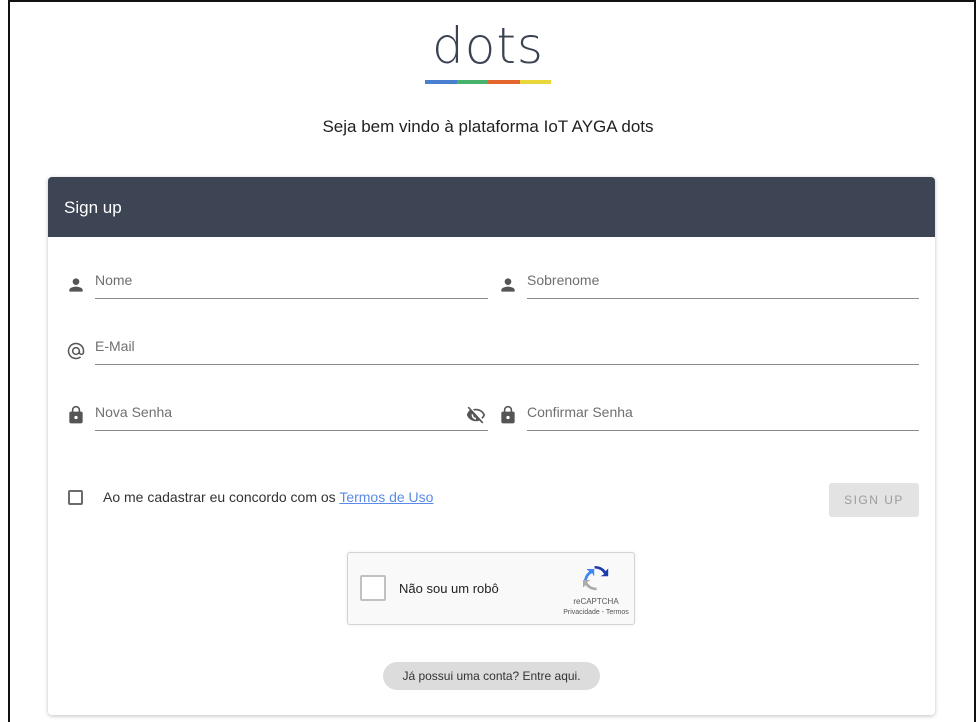  What do you see at coordinates (535, 82) in the screenshot?
I see `logo-stripe-yellow` at bounding box center [535, 82].